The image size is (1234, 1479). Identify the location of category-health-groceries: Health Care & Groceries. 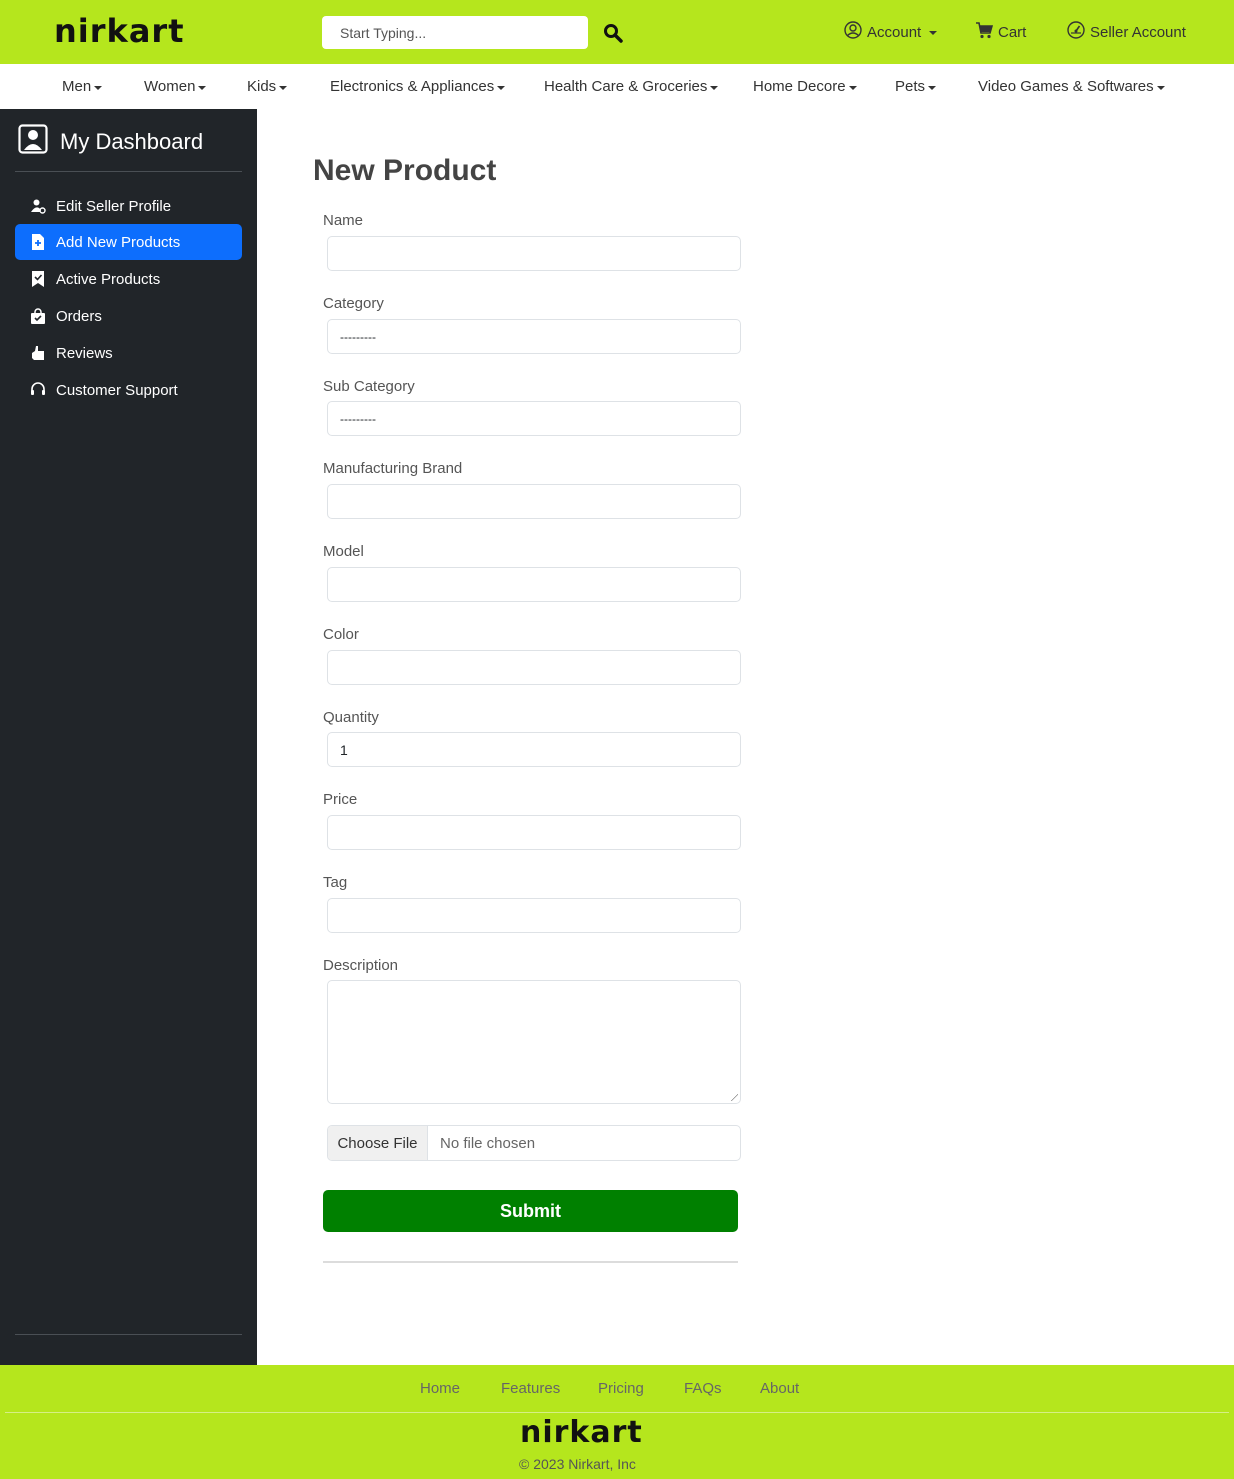
(631, 86).